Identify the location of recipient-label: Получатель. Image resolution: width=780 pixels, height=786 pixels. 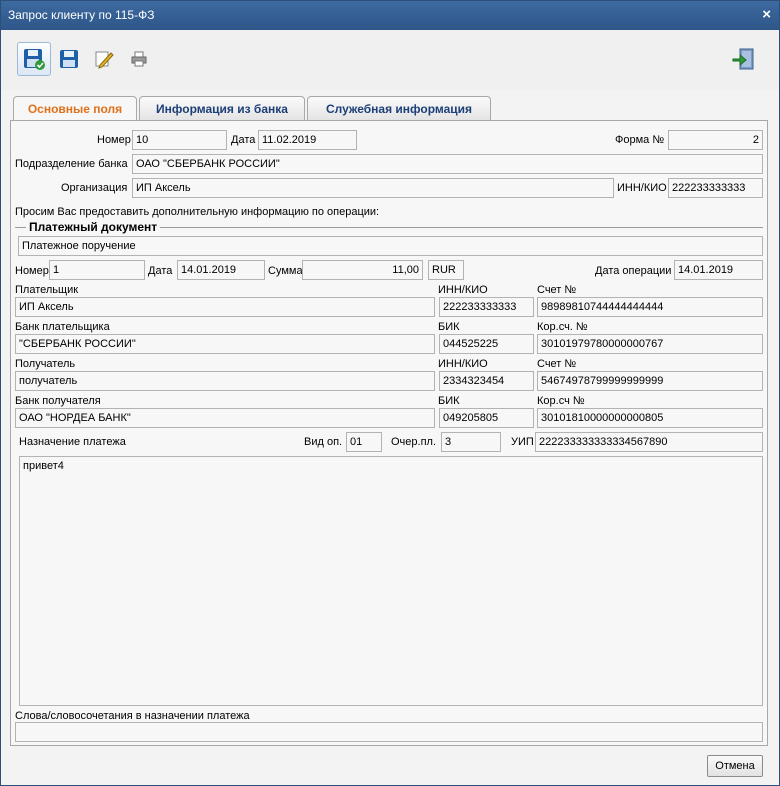
(45, 364).